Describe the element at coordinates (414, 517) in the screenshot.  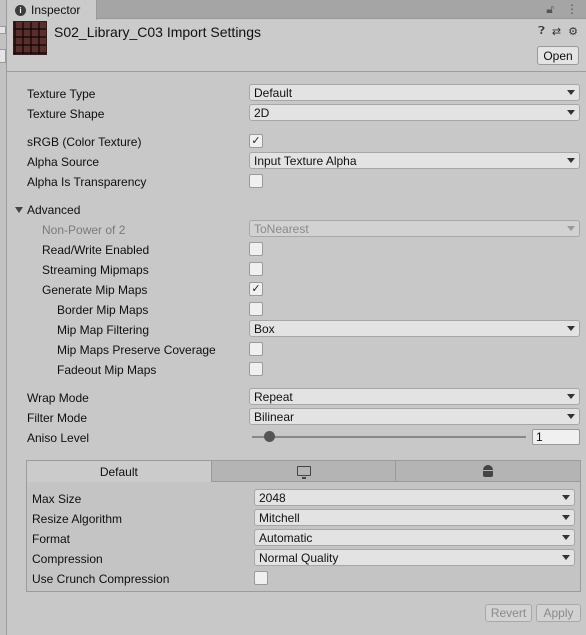
I see `resize-algorithm-dropdown: Mitchell` at that location.